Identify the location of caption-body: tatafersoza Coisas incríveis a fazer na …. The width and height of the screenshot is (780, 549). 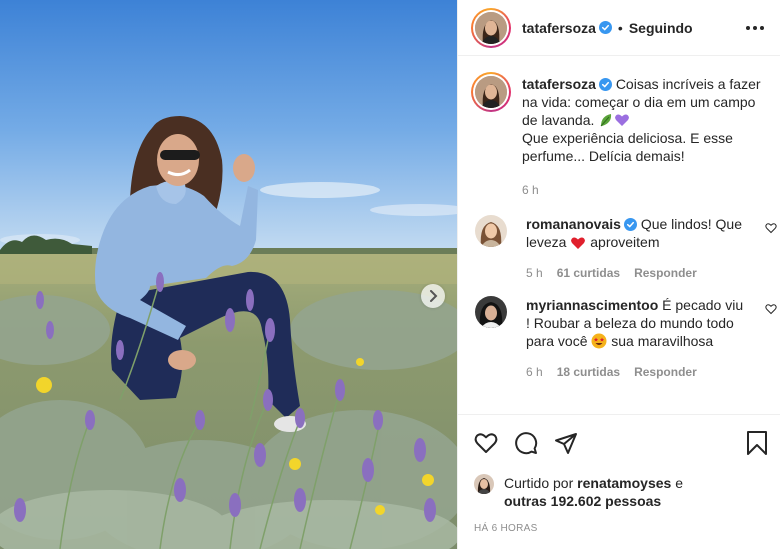
(642, 137).